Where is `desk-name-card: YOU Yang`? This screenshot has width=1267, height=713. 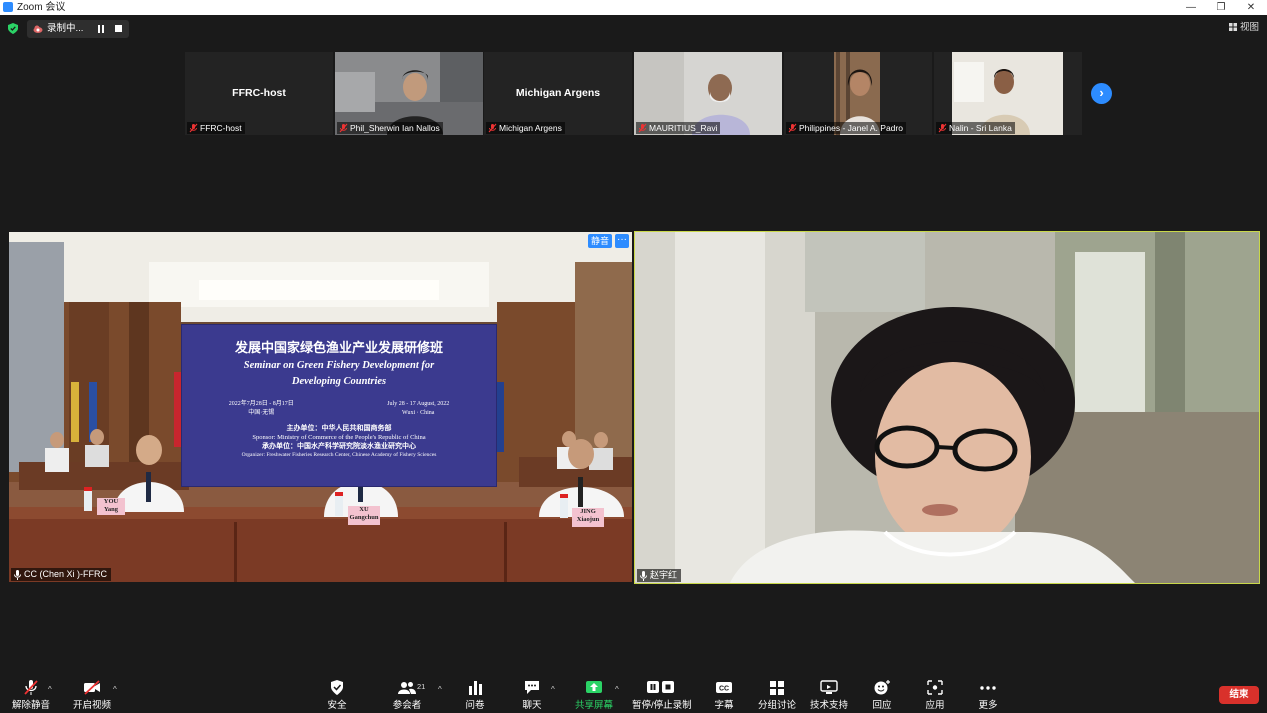 desk-name-card: YOU Yang is located at coordinates (111, 506).